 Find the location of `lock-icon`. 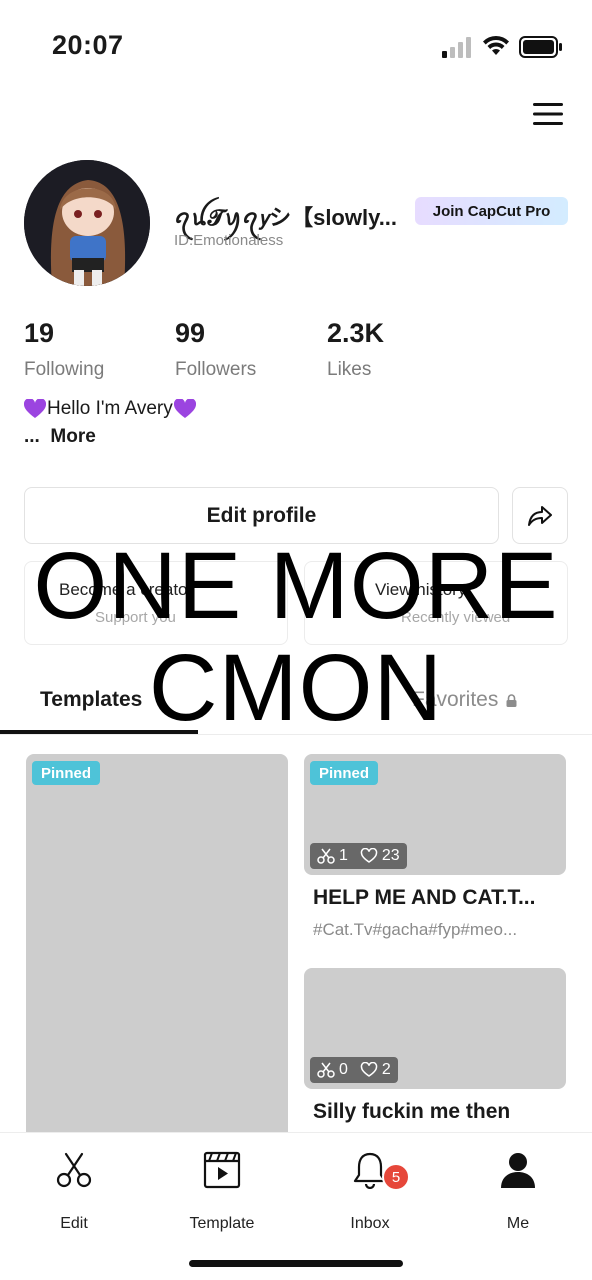

lock-icon is located at coordinates (511, 700).